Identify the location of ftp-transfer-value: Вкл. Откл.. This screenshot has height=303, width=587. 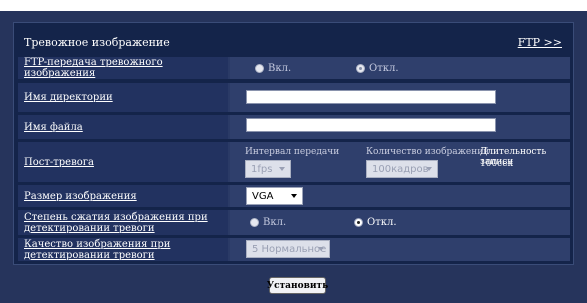
(400, 68).